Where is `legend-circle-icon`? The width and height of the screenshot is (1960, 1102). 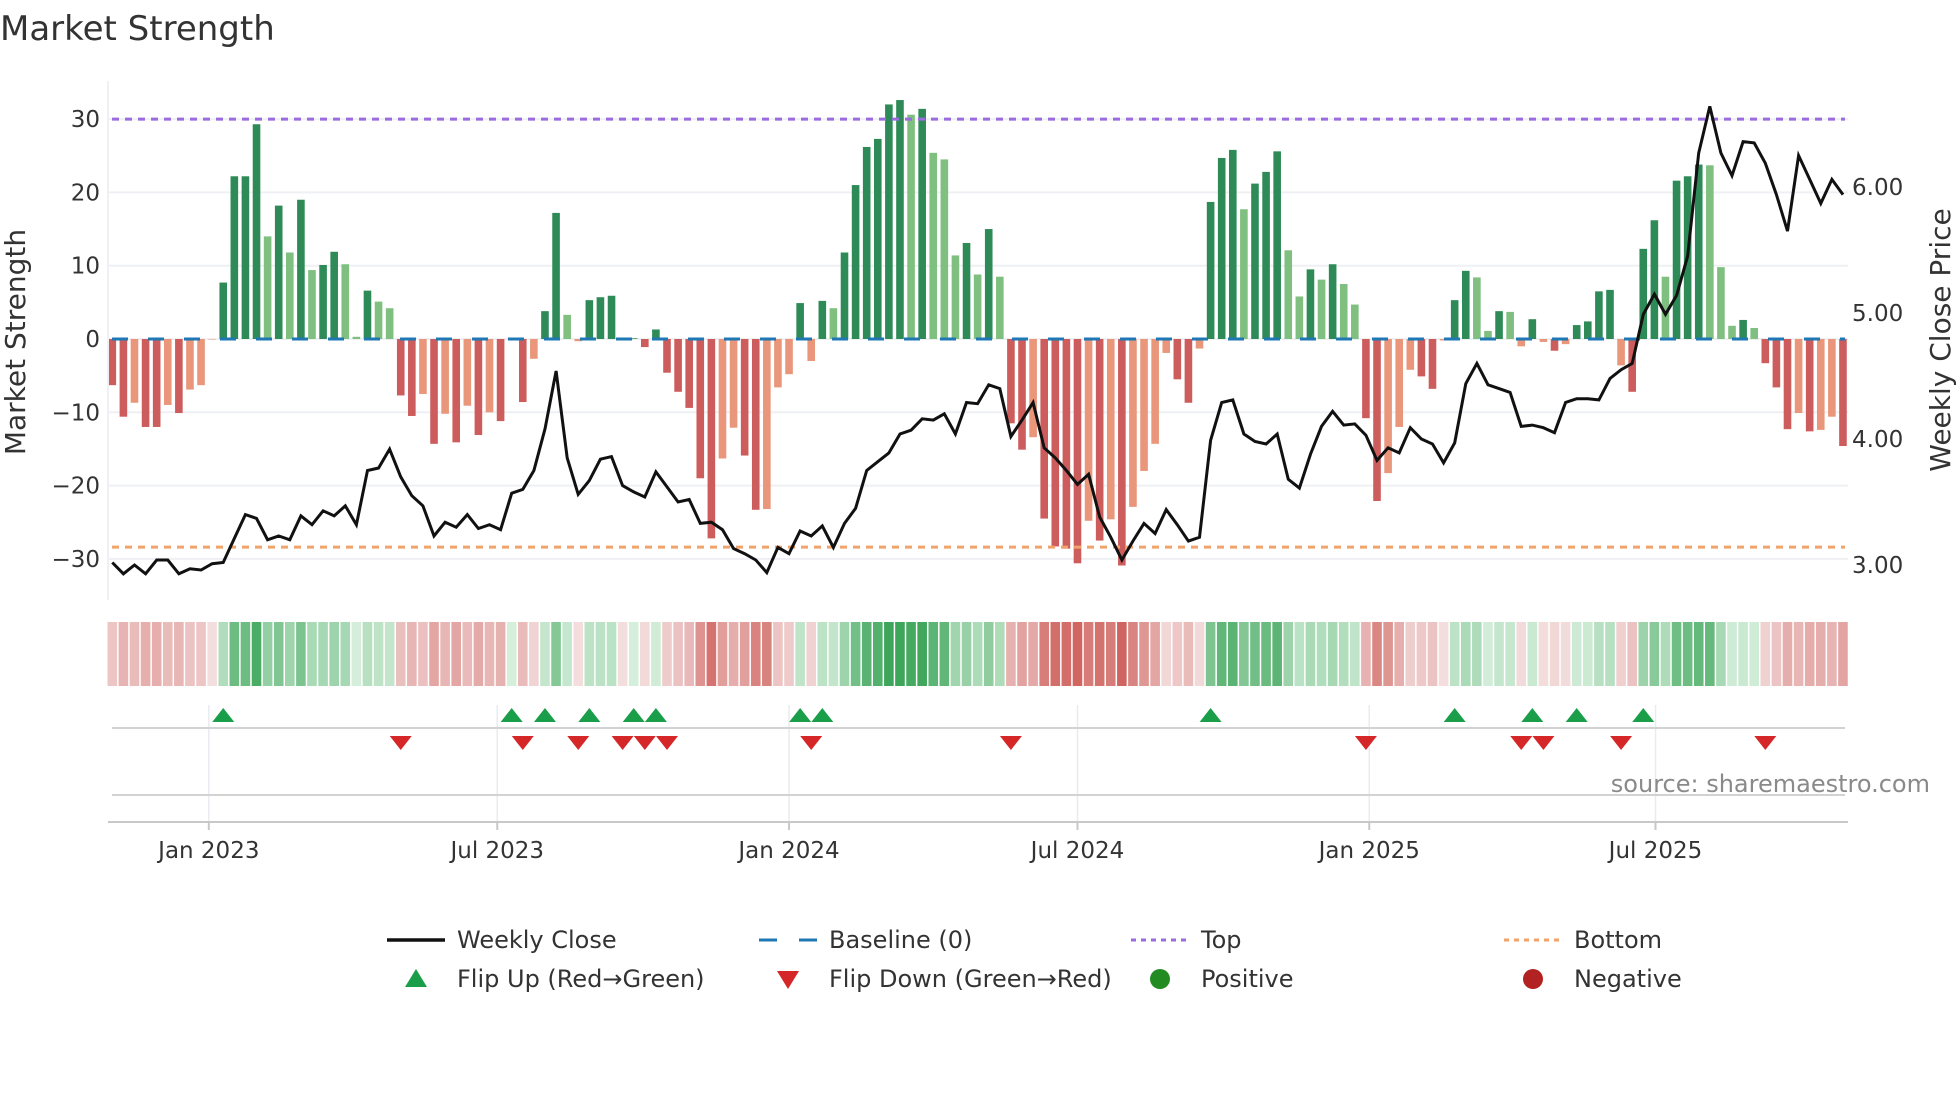
legend-circle-icon is located at coordinates (1533, 979).